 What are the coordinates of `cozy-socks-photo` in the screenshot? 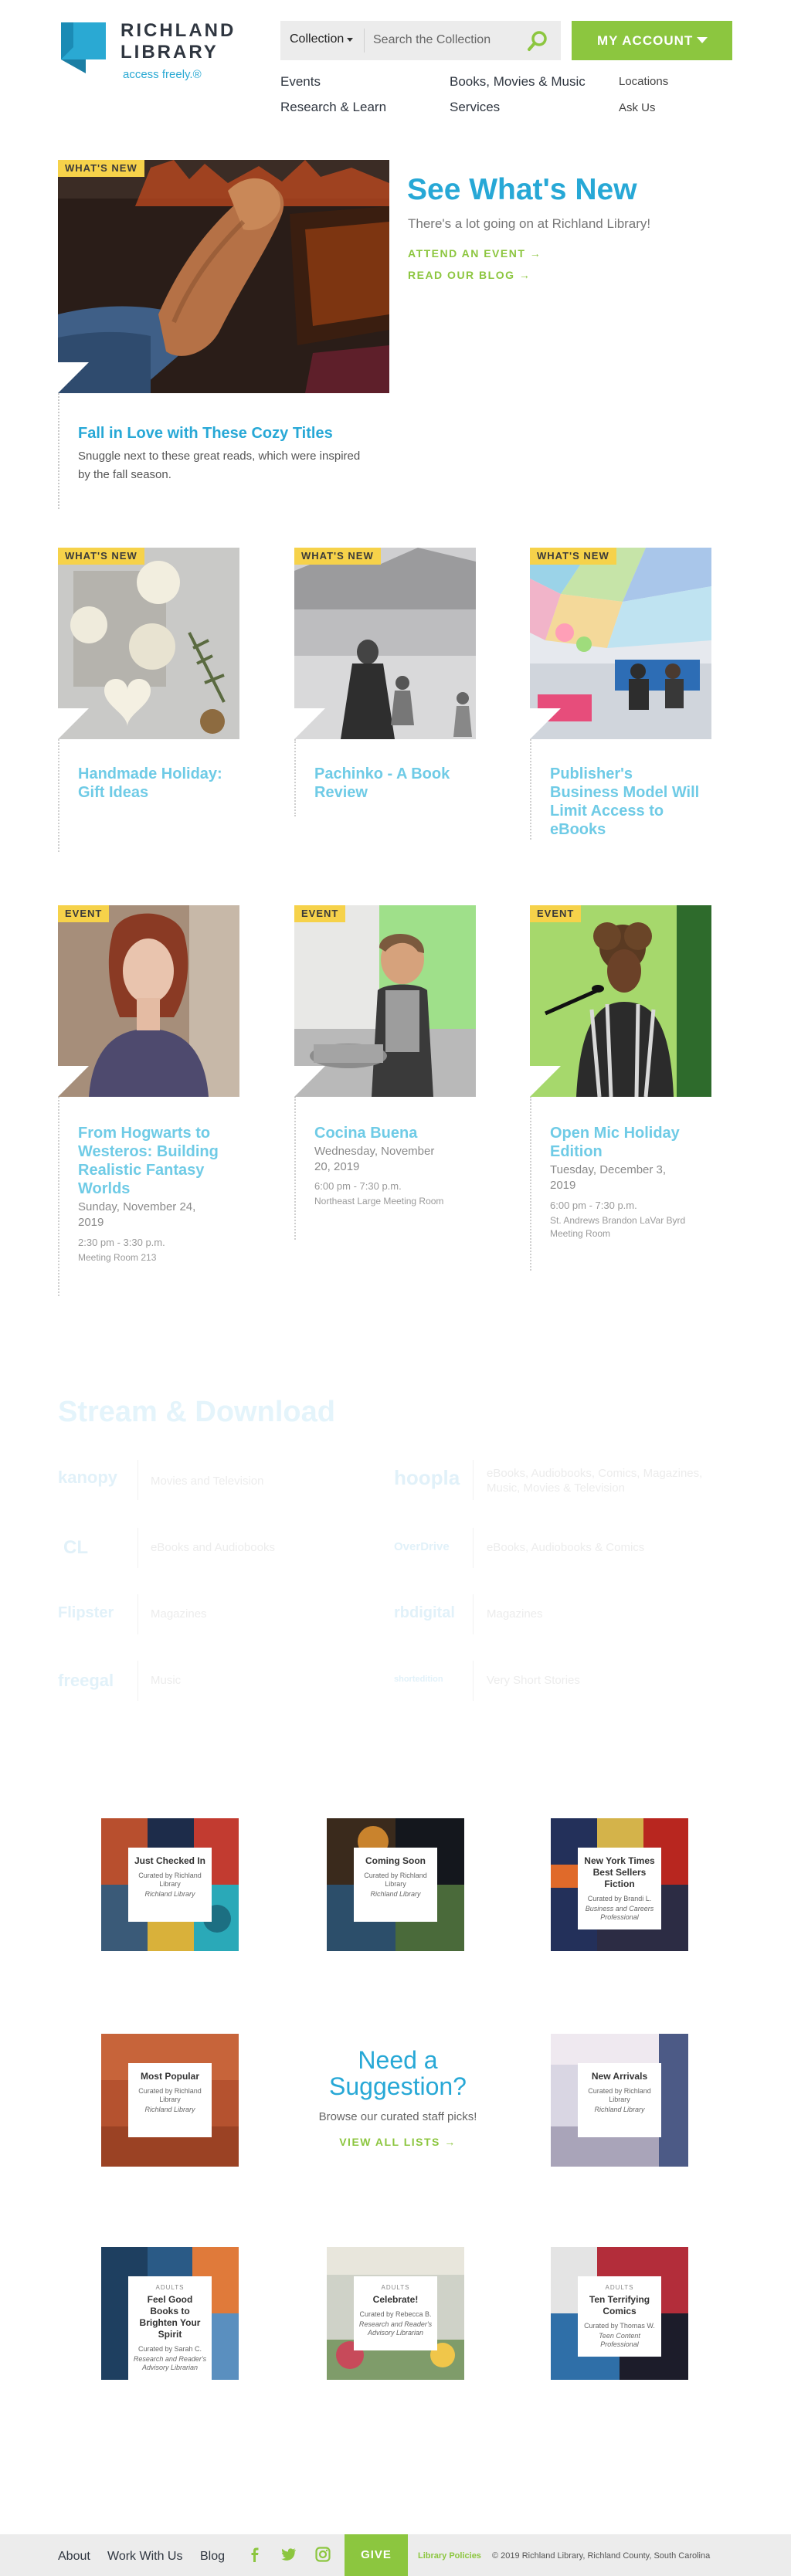 It's located at (224, 276).